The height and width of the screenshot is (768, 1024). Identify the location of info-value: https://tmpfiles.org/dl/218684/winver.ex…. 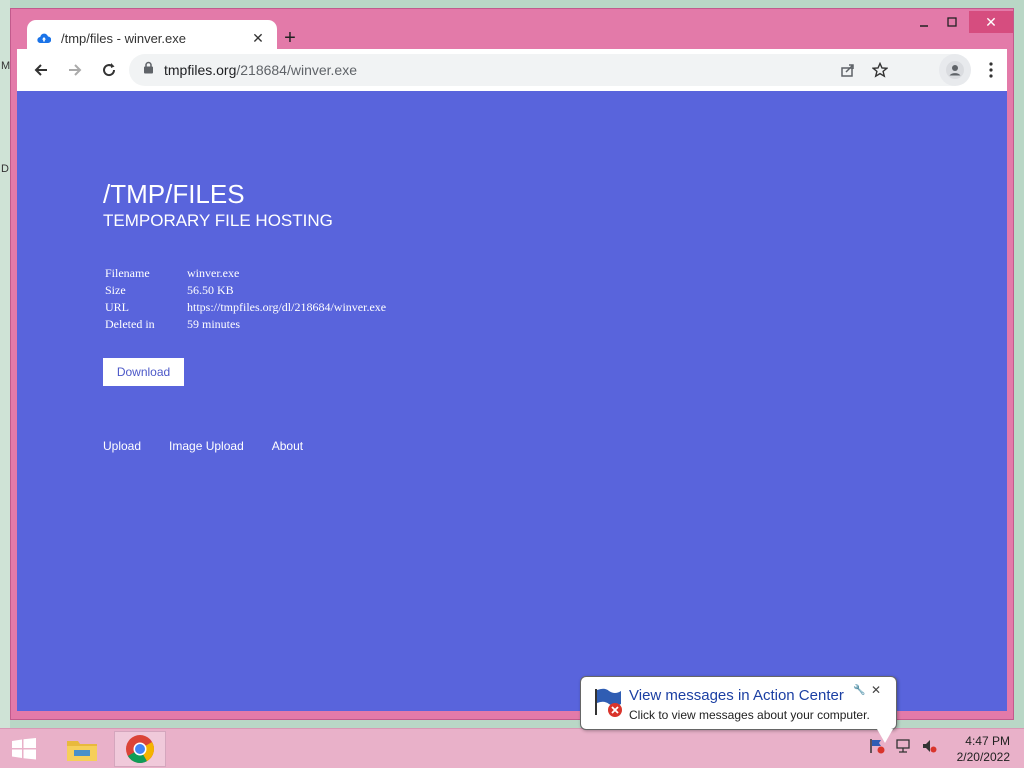
(287, 307).